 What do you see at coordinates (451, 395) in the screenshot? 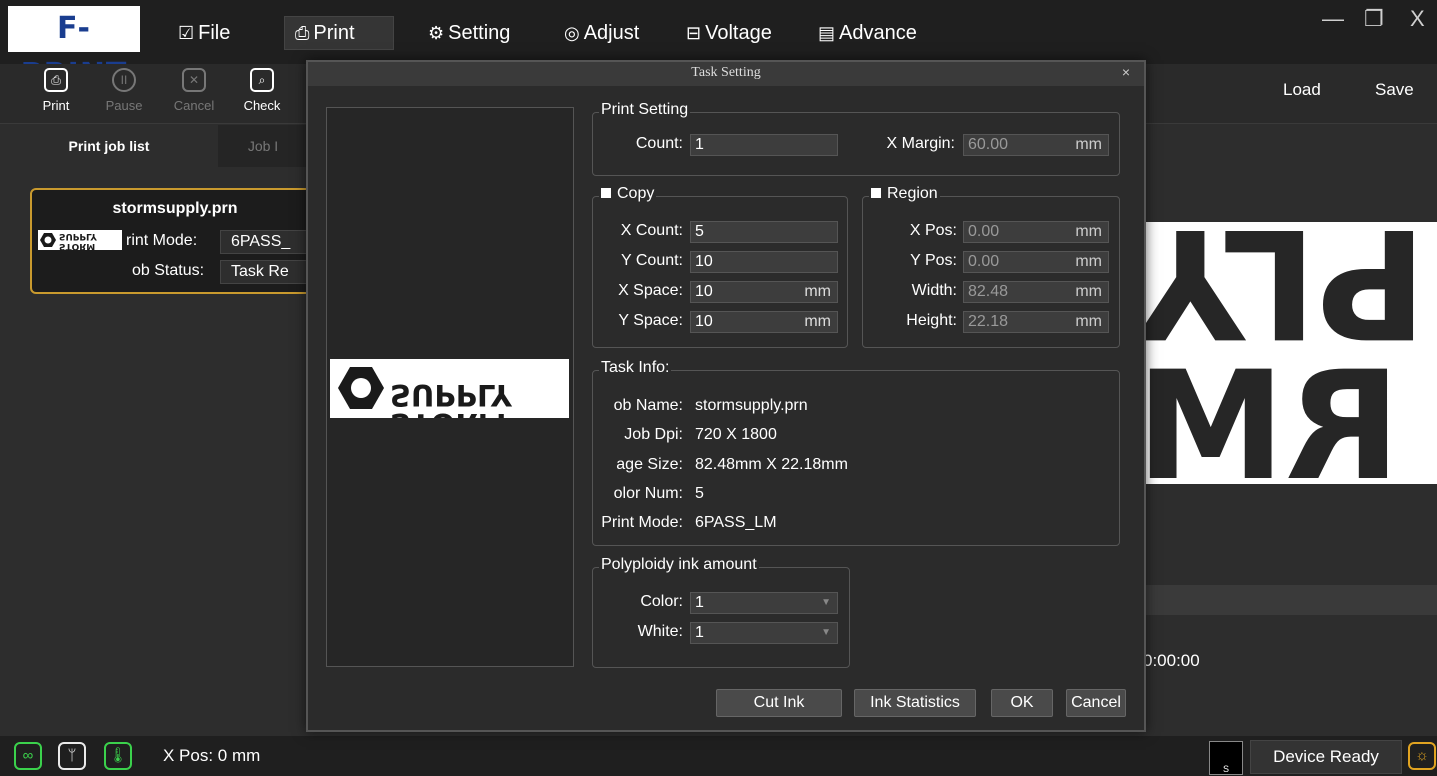
I see `logo-supply-text: SUPPLY` at bounding box center [451, 395].